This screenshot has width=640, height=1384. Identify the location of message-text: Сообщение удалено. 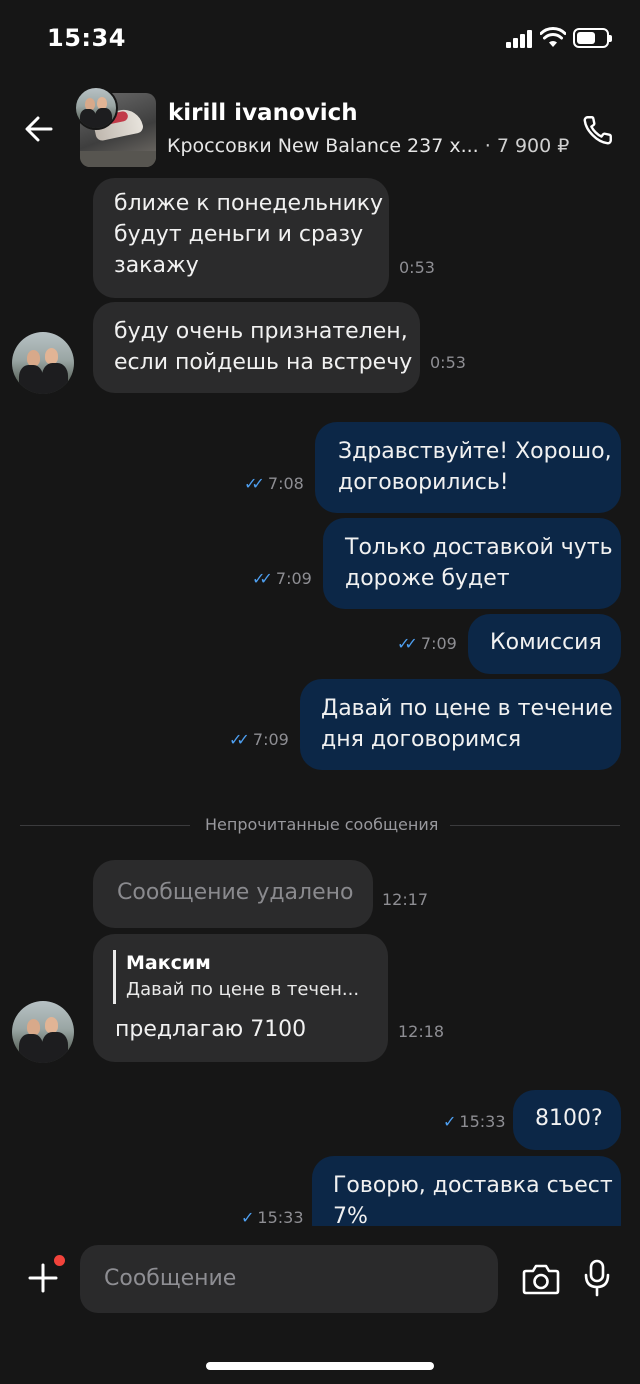
(235, 892).